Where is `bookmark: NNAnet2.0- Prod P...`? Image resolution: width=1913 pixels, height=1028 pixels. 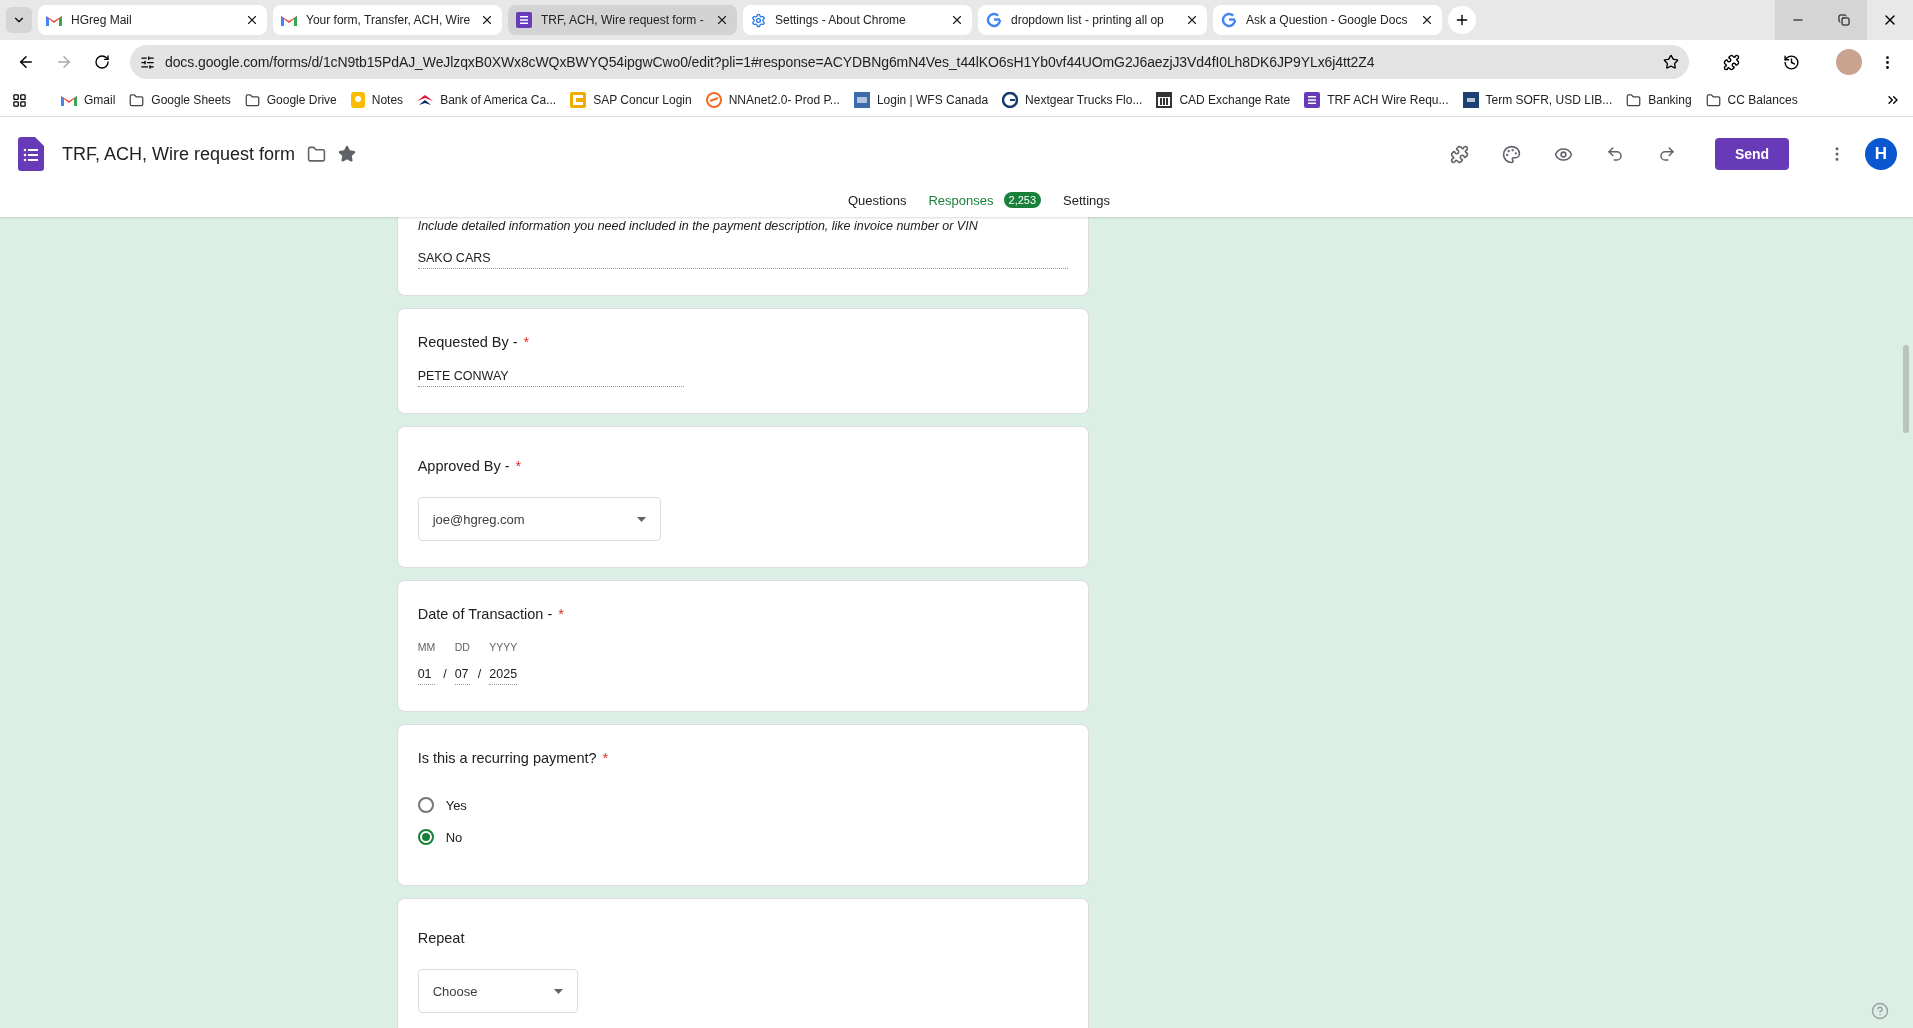 bookmark: NNAnet2.0- Prod P... is located at coordinates (772, 100).